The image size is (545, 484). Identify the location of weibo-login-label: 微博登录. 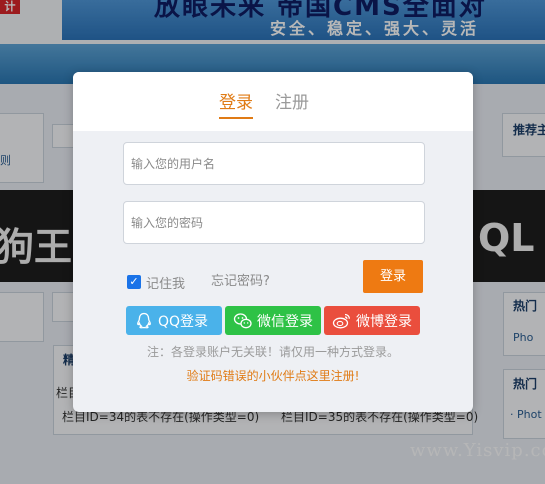
(384, 321).